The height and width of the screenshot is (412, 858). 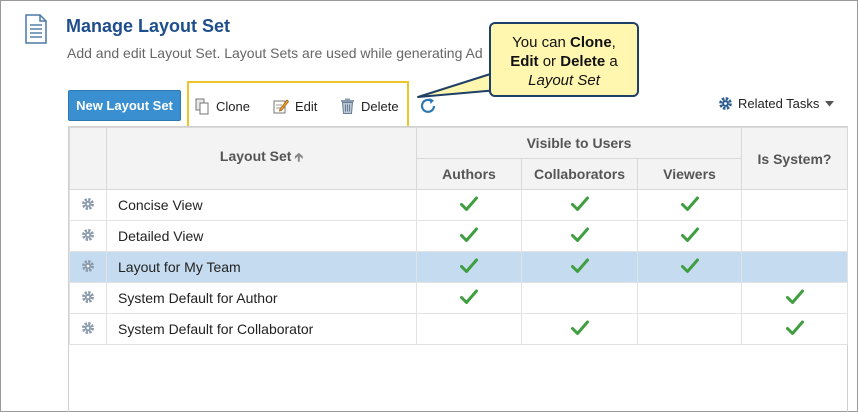 I want to click on edit-label: Edit, so click(x=306, y=106).